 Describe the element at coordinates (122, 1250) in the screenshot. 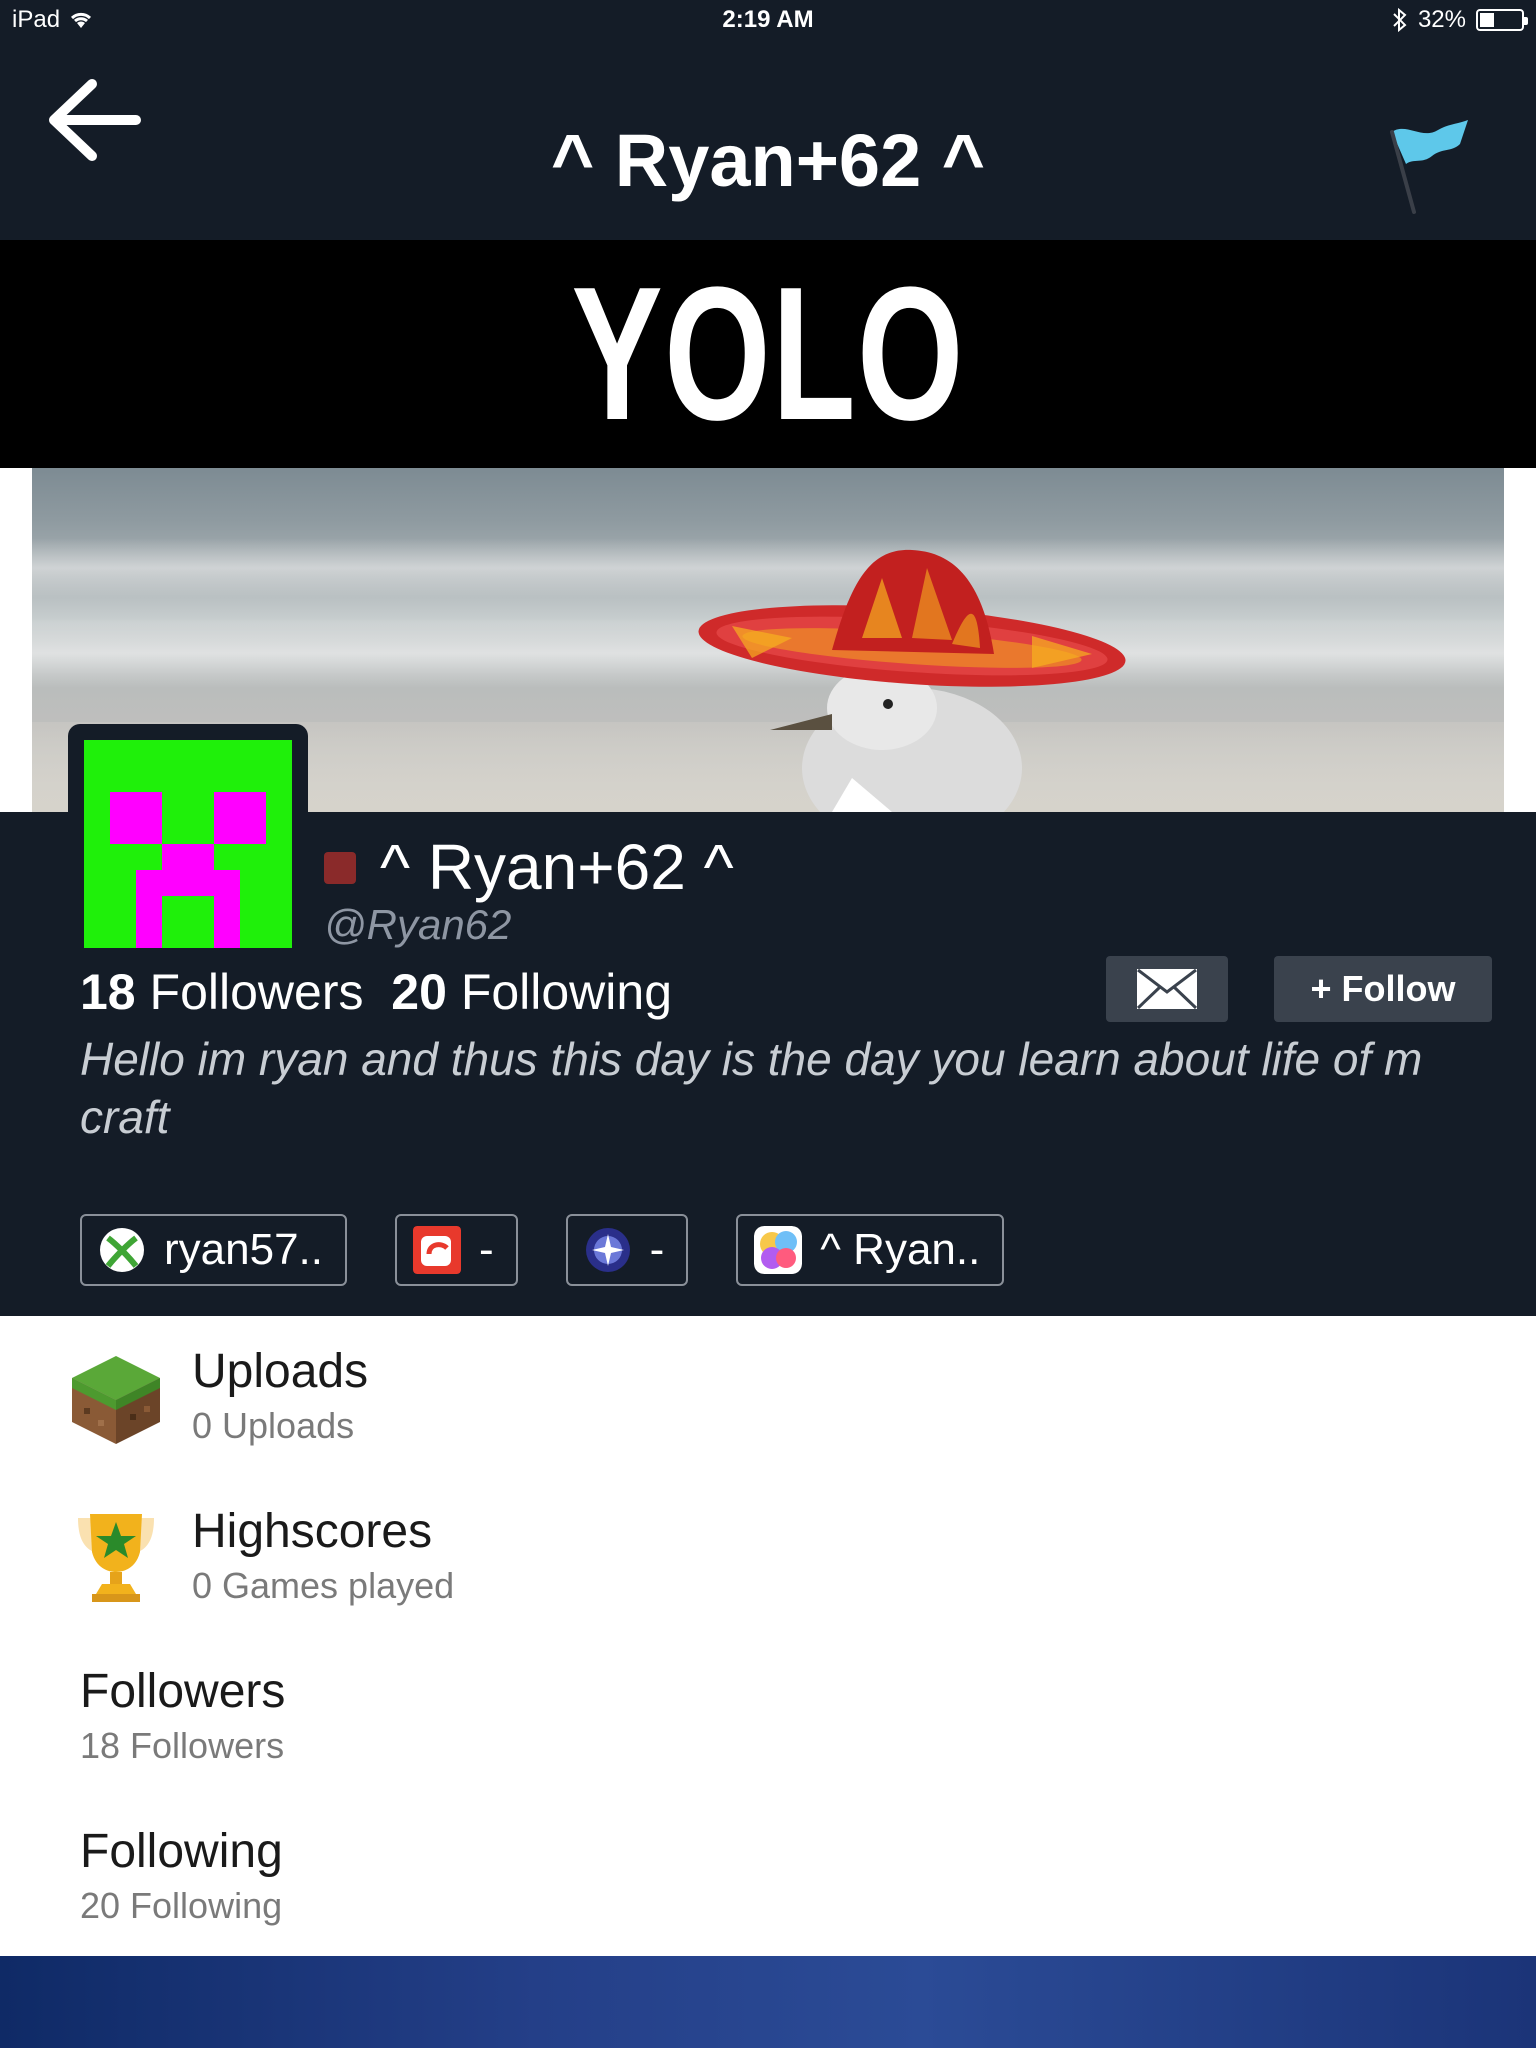

I see `xbox-icon` at that location.